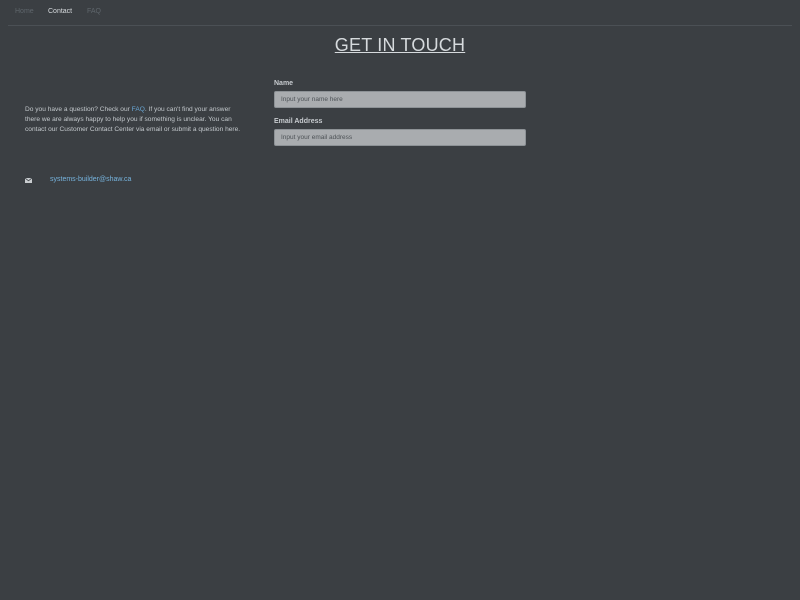 The height and width of the screenshot is (600, 800). I want to click on name-input, so click(400, 99).